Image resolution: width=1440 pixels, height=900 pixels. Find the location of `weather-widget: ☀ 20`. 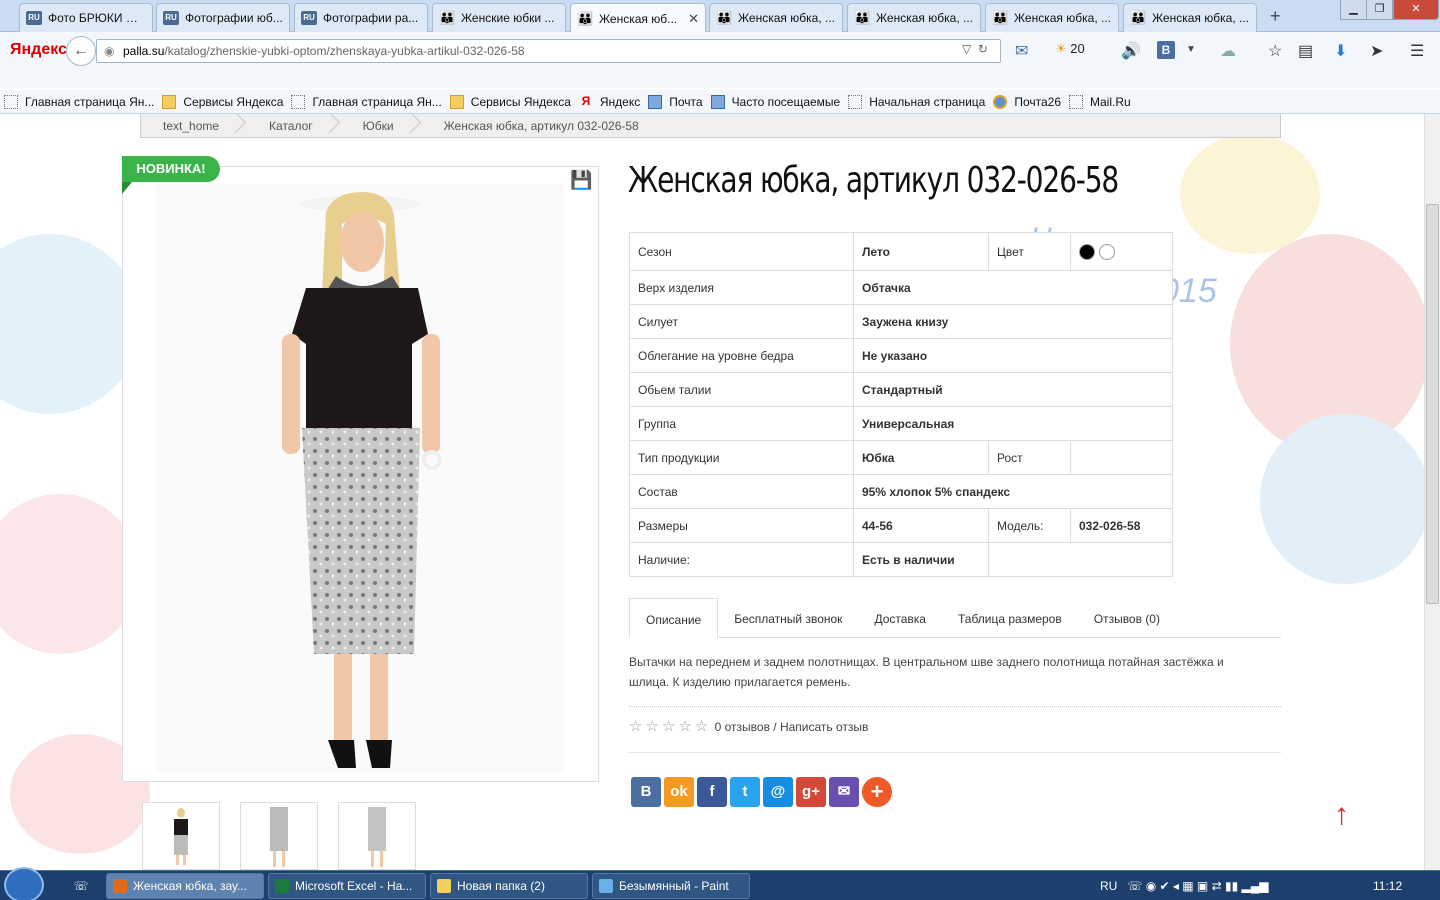

weather-widget: ☀ 20 is located at coordinates (1070, 49).